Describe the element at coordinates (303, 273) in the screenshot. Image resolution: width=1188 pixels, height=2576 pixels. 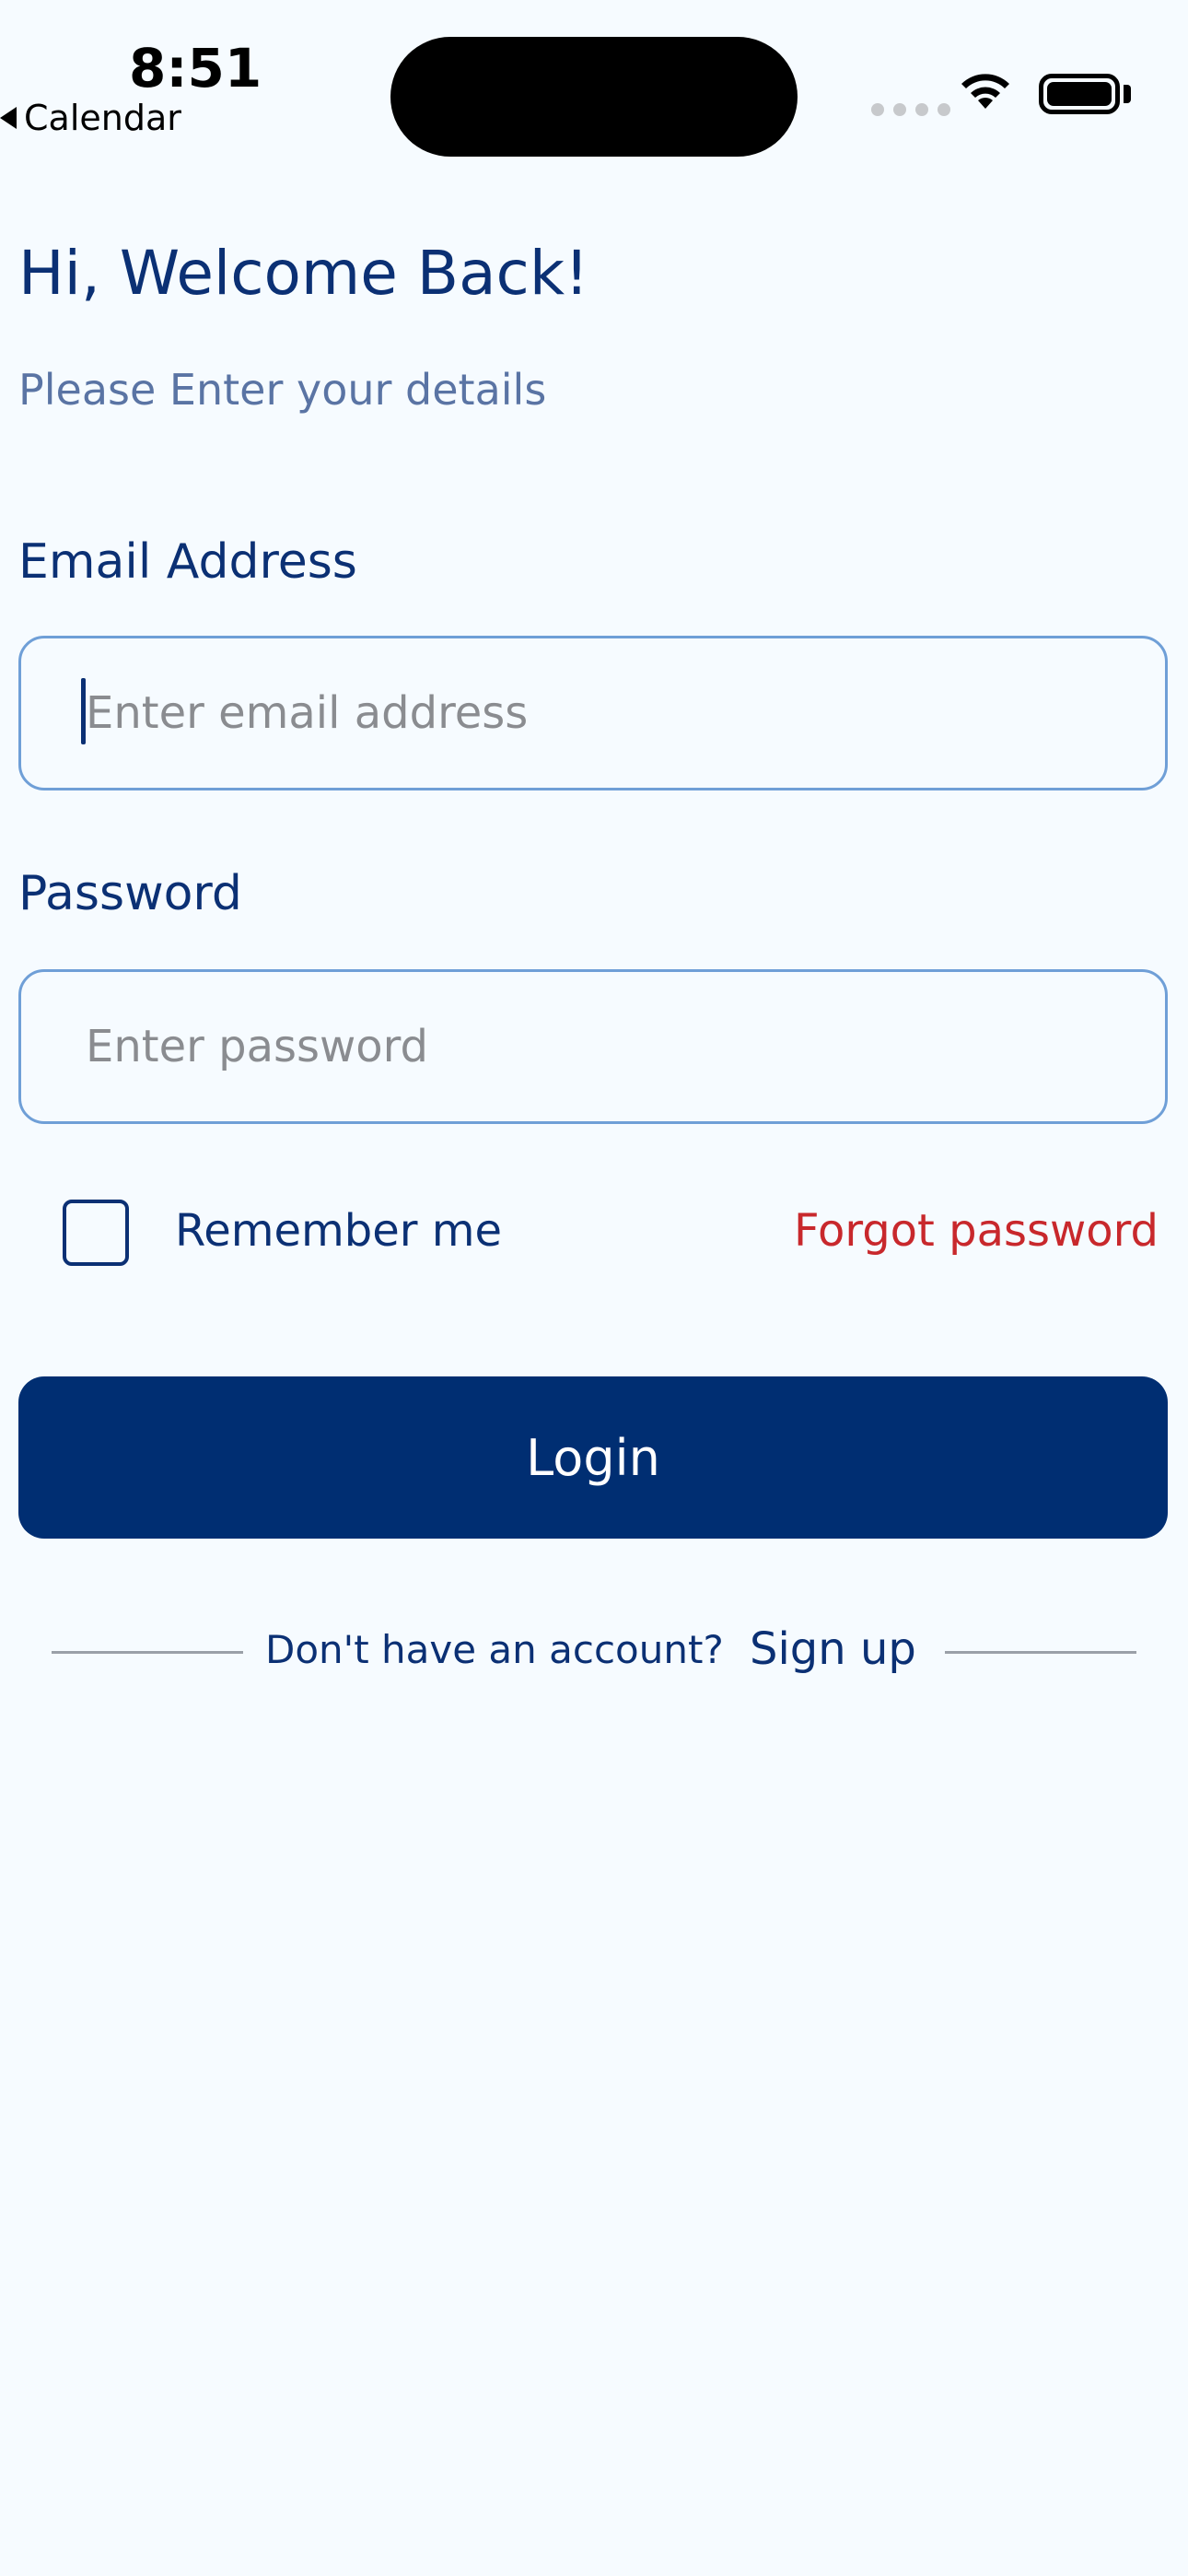
I see `page-title: Hi, Welcome Back!` at that location.